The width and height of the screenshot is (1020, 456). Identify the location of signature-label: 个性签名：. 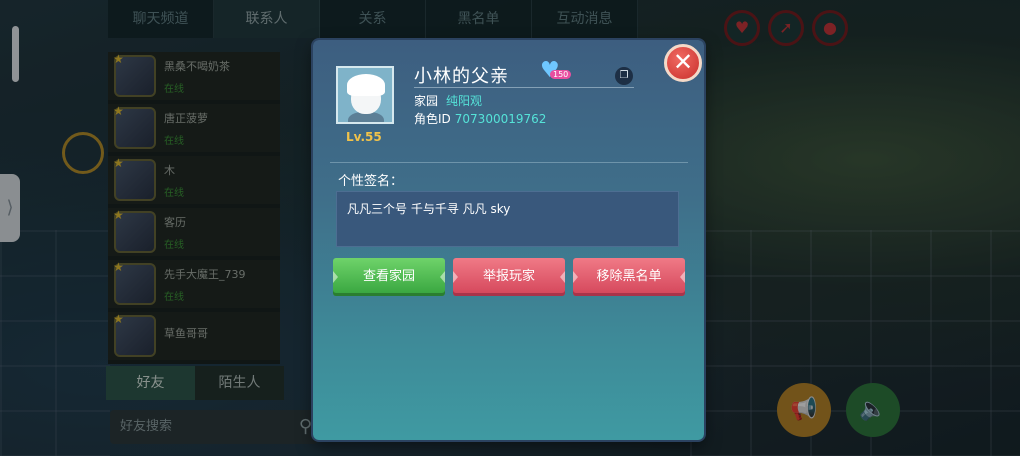
(371, 181).